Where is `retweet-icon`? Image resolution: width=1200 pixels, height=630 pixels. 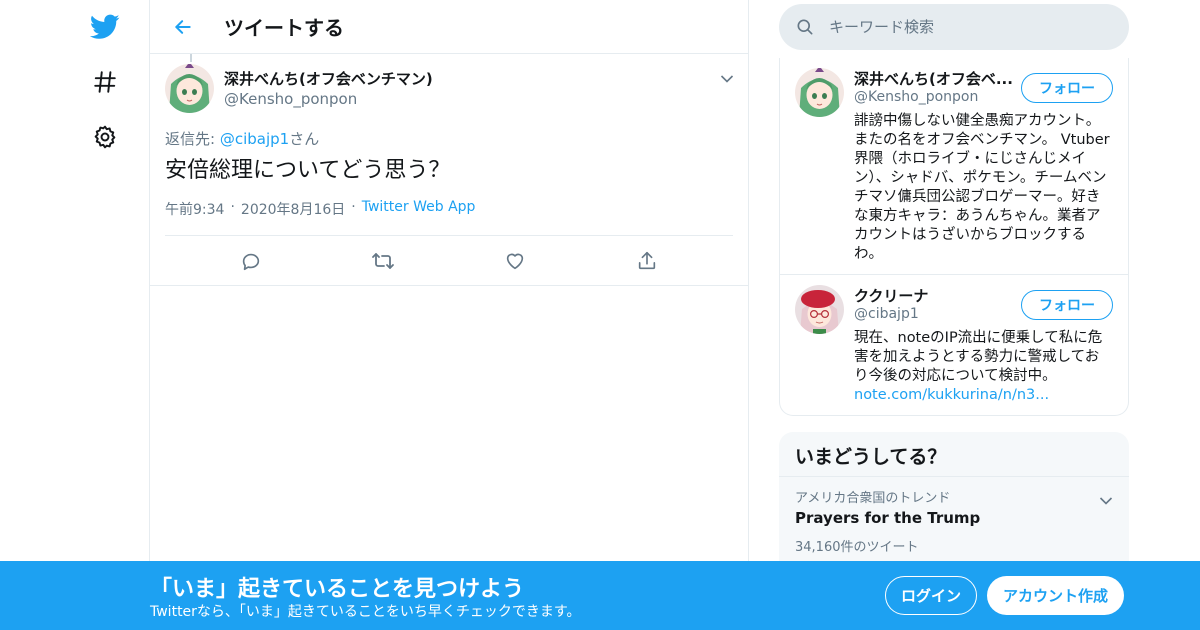
retweet-icon is located at coordinates (383, 261).